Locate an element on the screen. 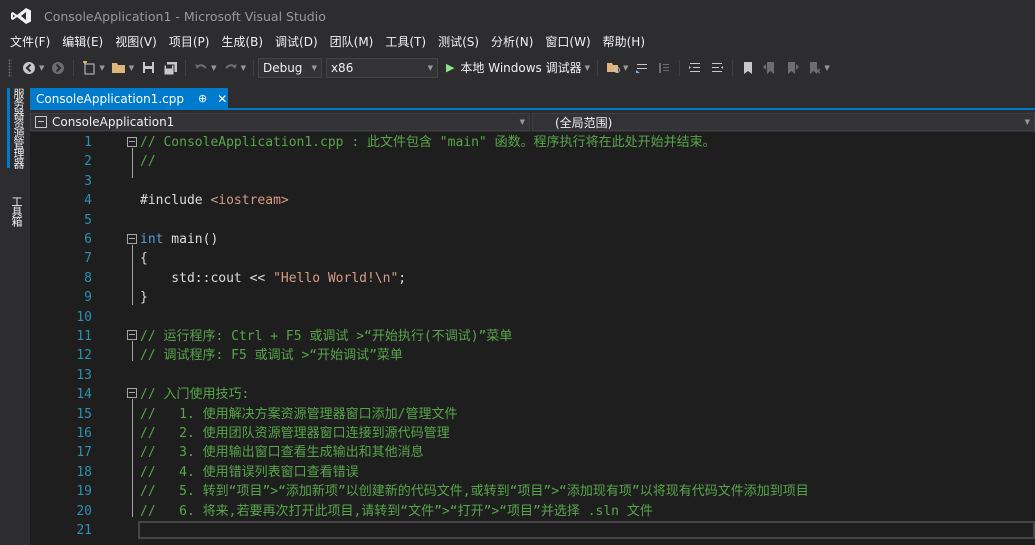 The image size is (1035, 545). code-text: { is located at coordinates (144, 258).